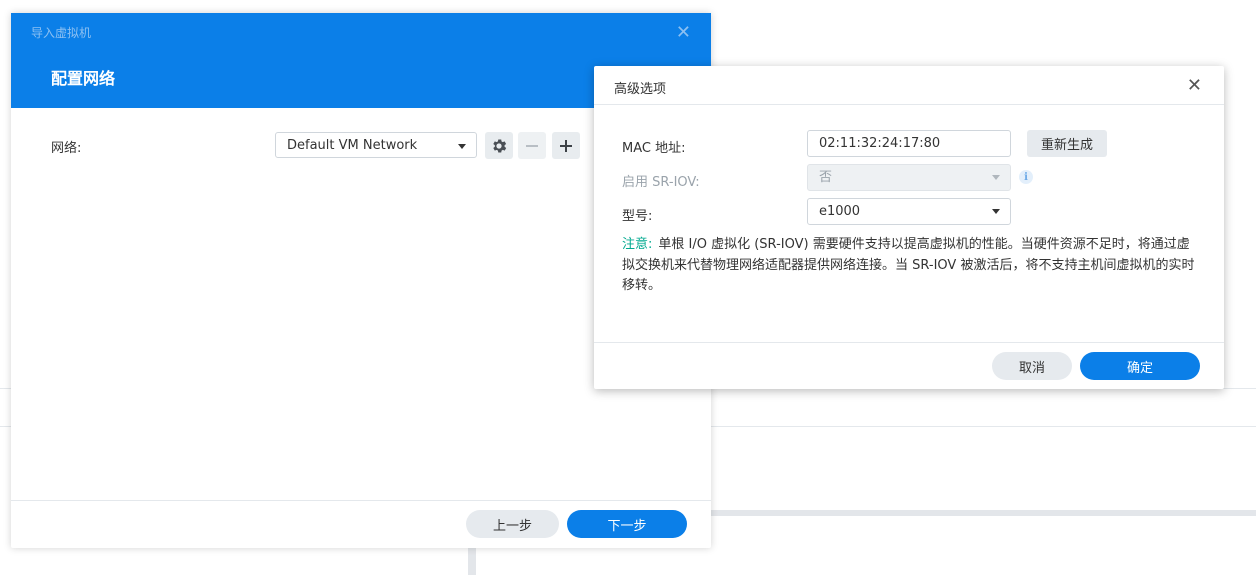 This screenshot has width=1256, height=575. Describe the element at coordinates (637, 216) in the screenshot. I see `model-label: 型号:` at that location.